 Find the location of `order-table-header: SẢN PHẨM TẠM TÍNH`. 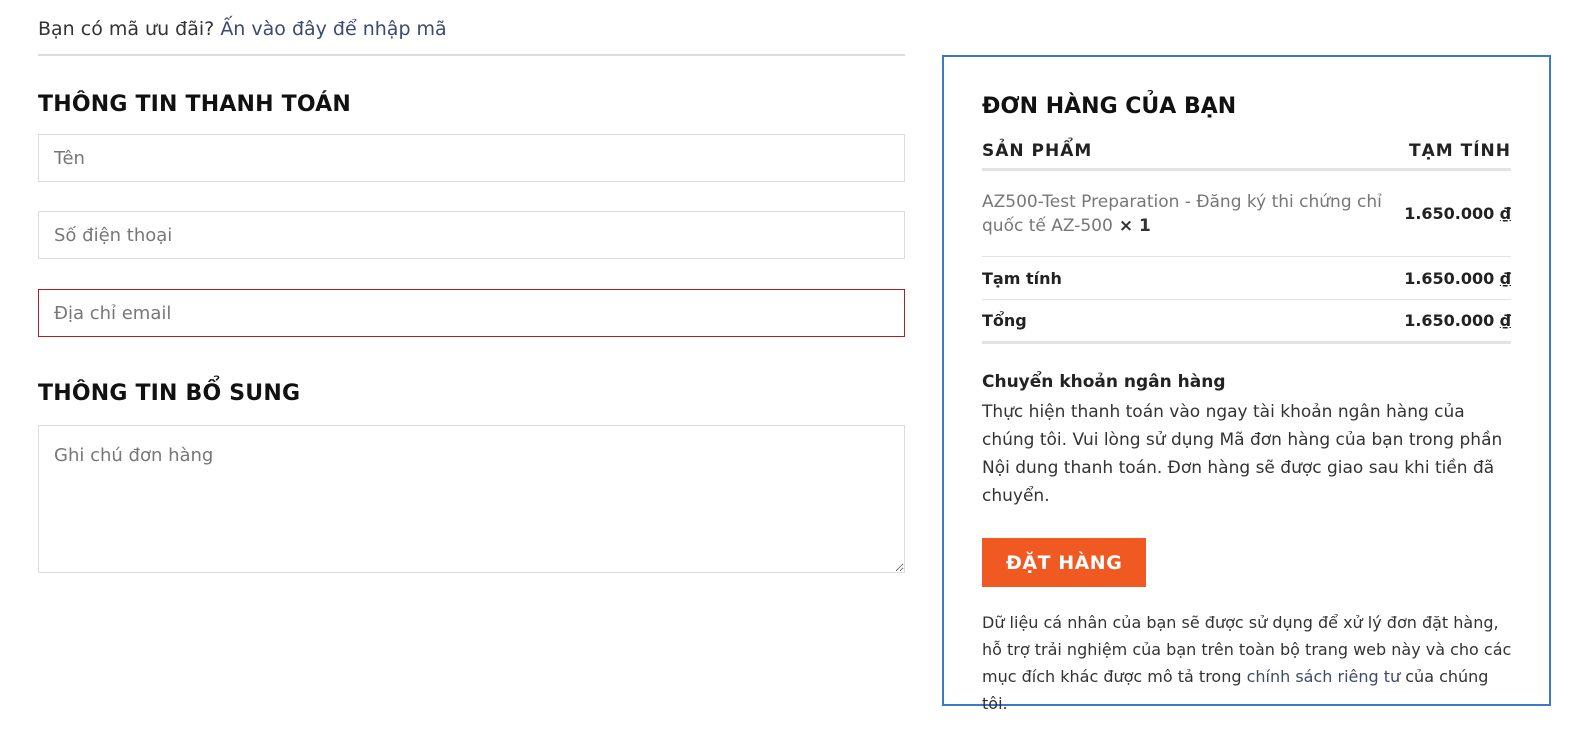

order-table-header: SẢN PHẨM TẠM TÍNH is located at coordinates (1246, 152).